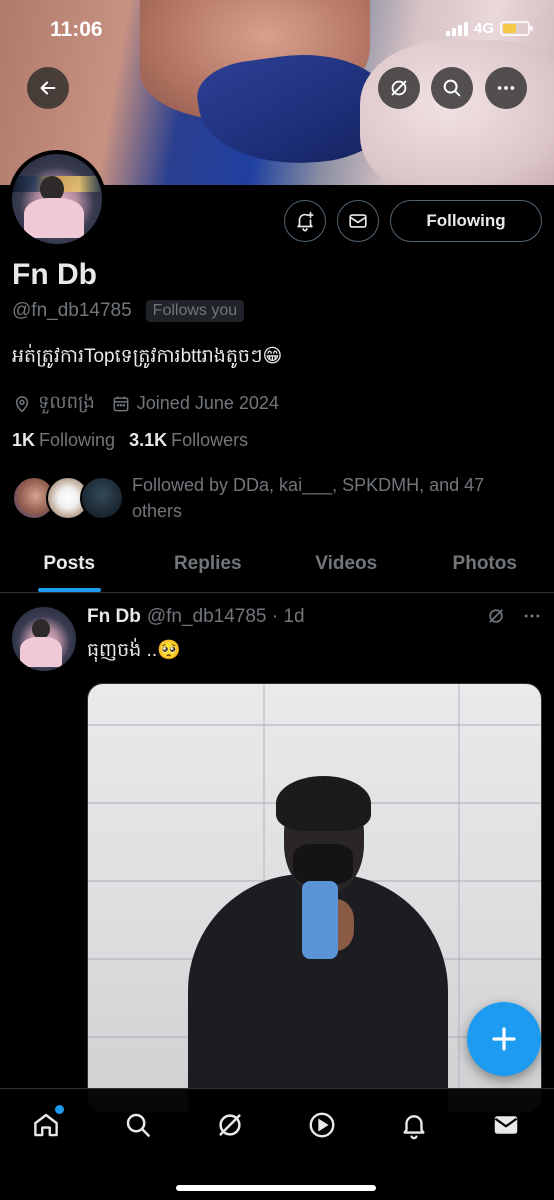 Image resolution: width=554 pixels, height=1200 pixels. I want to click on follow-stats: 1K Following 3.1K Followers, so click(130, 440).